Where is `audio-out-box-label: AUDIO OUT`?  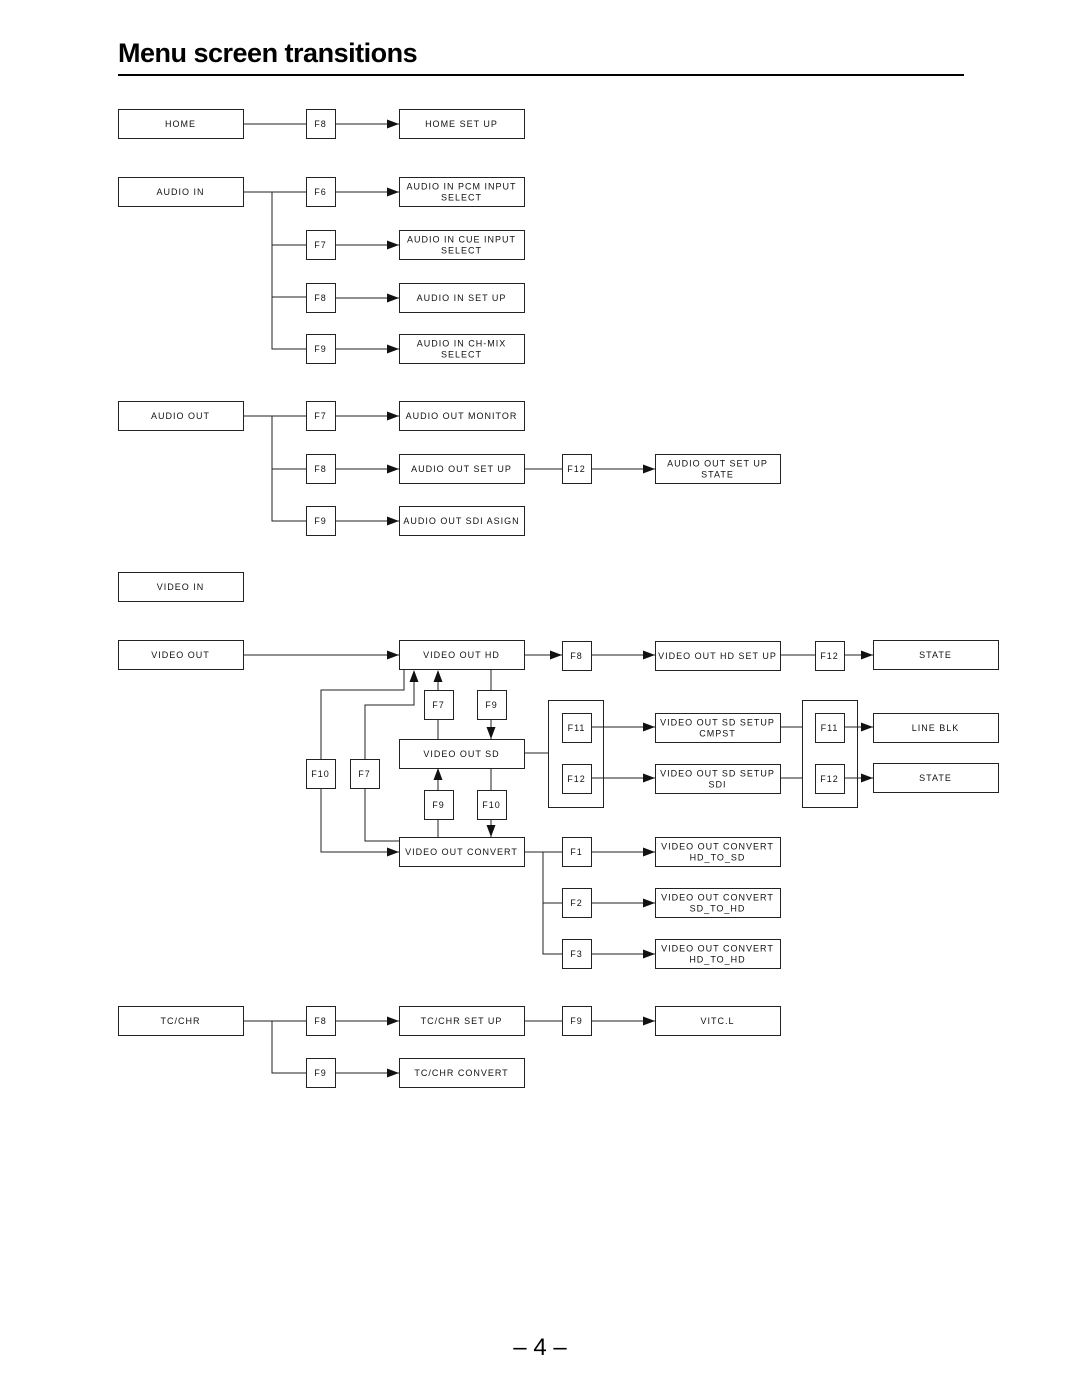 audio-out-box-label: AUDIO OUT is located at coordinates (180, 416).